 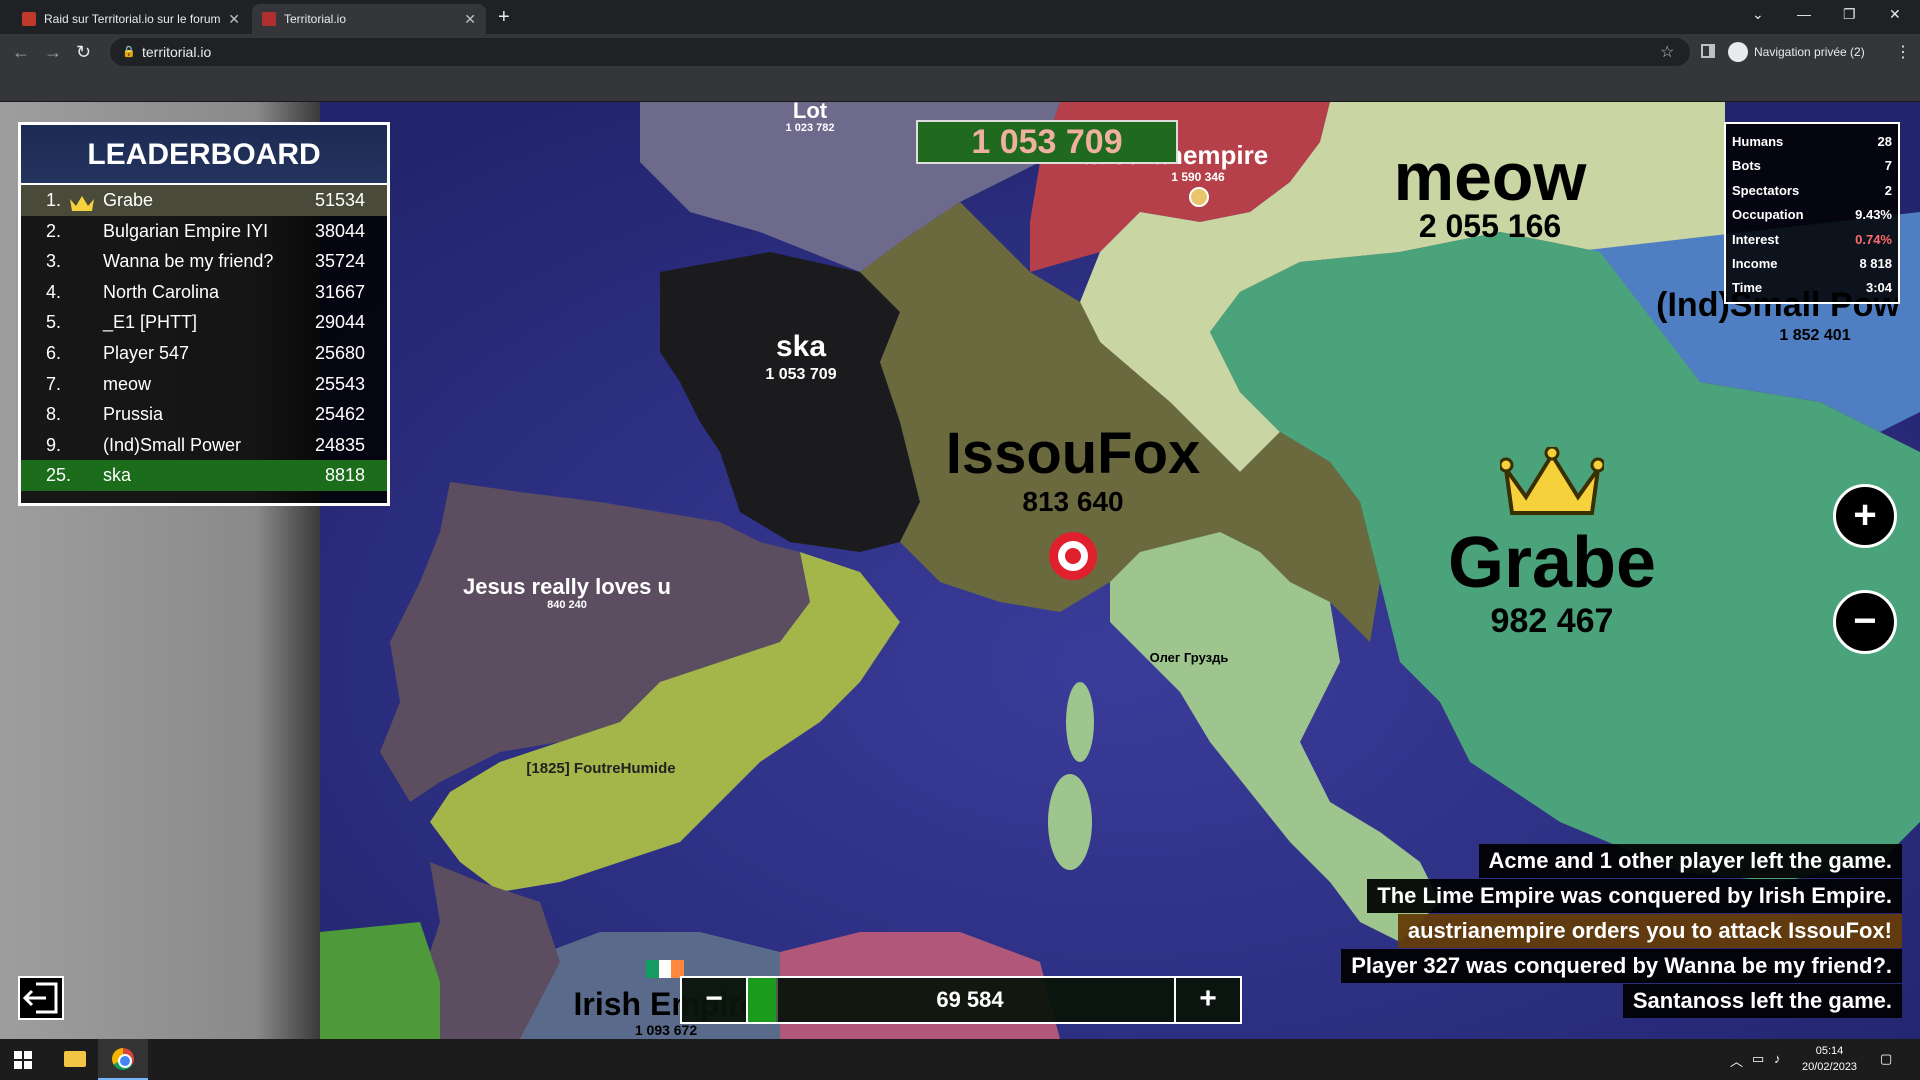 I want to click on leaderboard-row: 9. (Ind)Small Power 24835, so click(x=204, y=445).